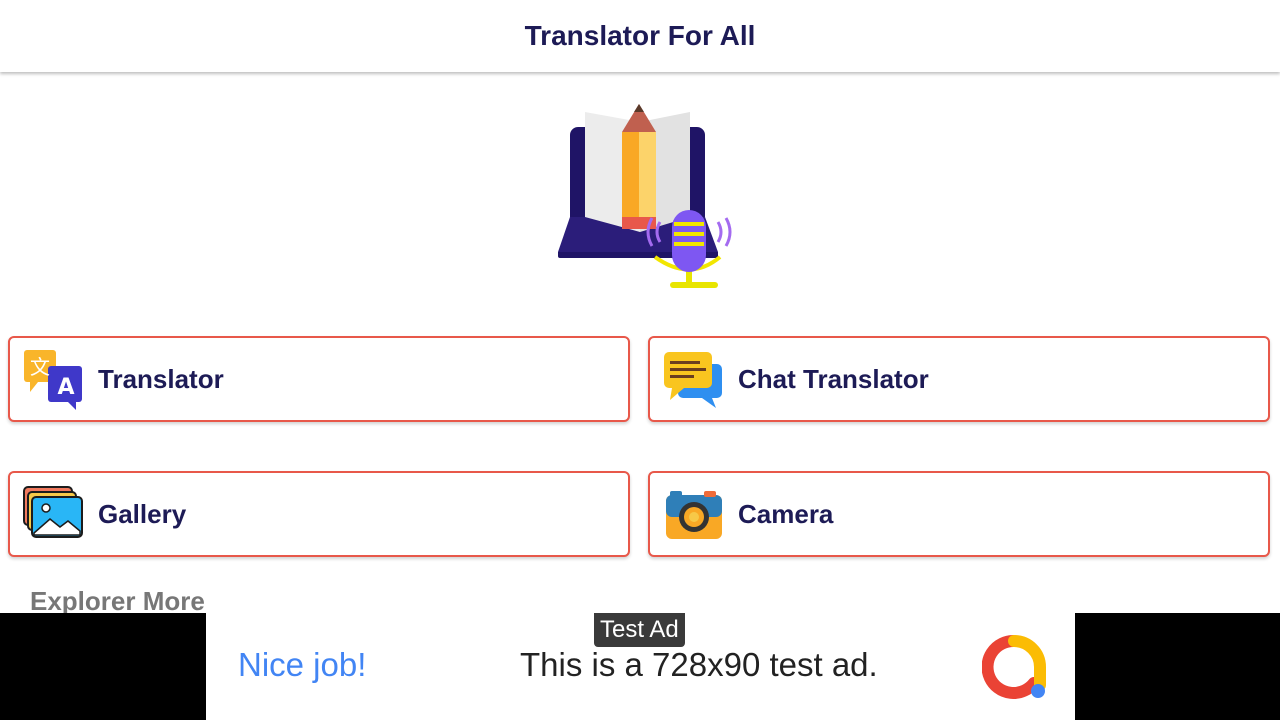  I want to click on gallery-card: Gallery, so click(319, 514).